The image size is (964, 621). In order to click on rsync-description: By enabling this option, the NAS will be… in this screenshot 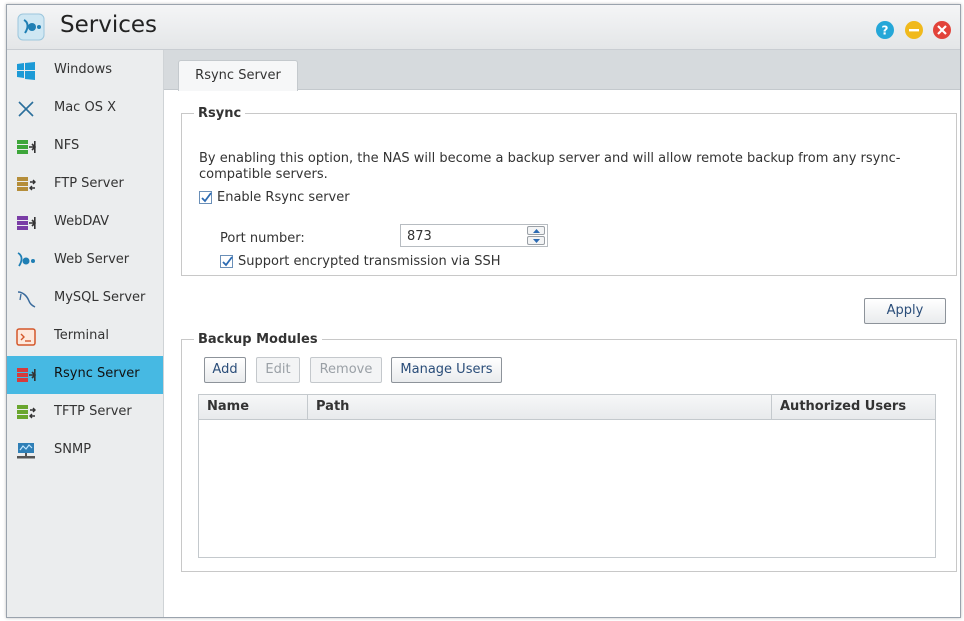, I will do `click(550, 166)`.